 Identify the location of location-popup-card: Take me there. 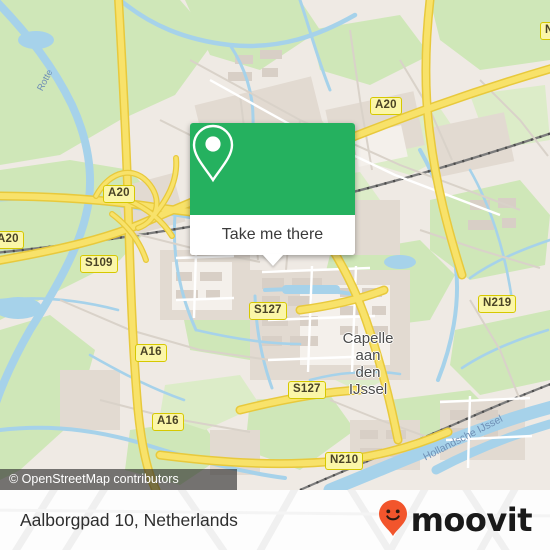
(272, 194).